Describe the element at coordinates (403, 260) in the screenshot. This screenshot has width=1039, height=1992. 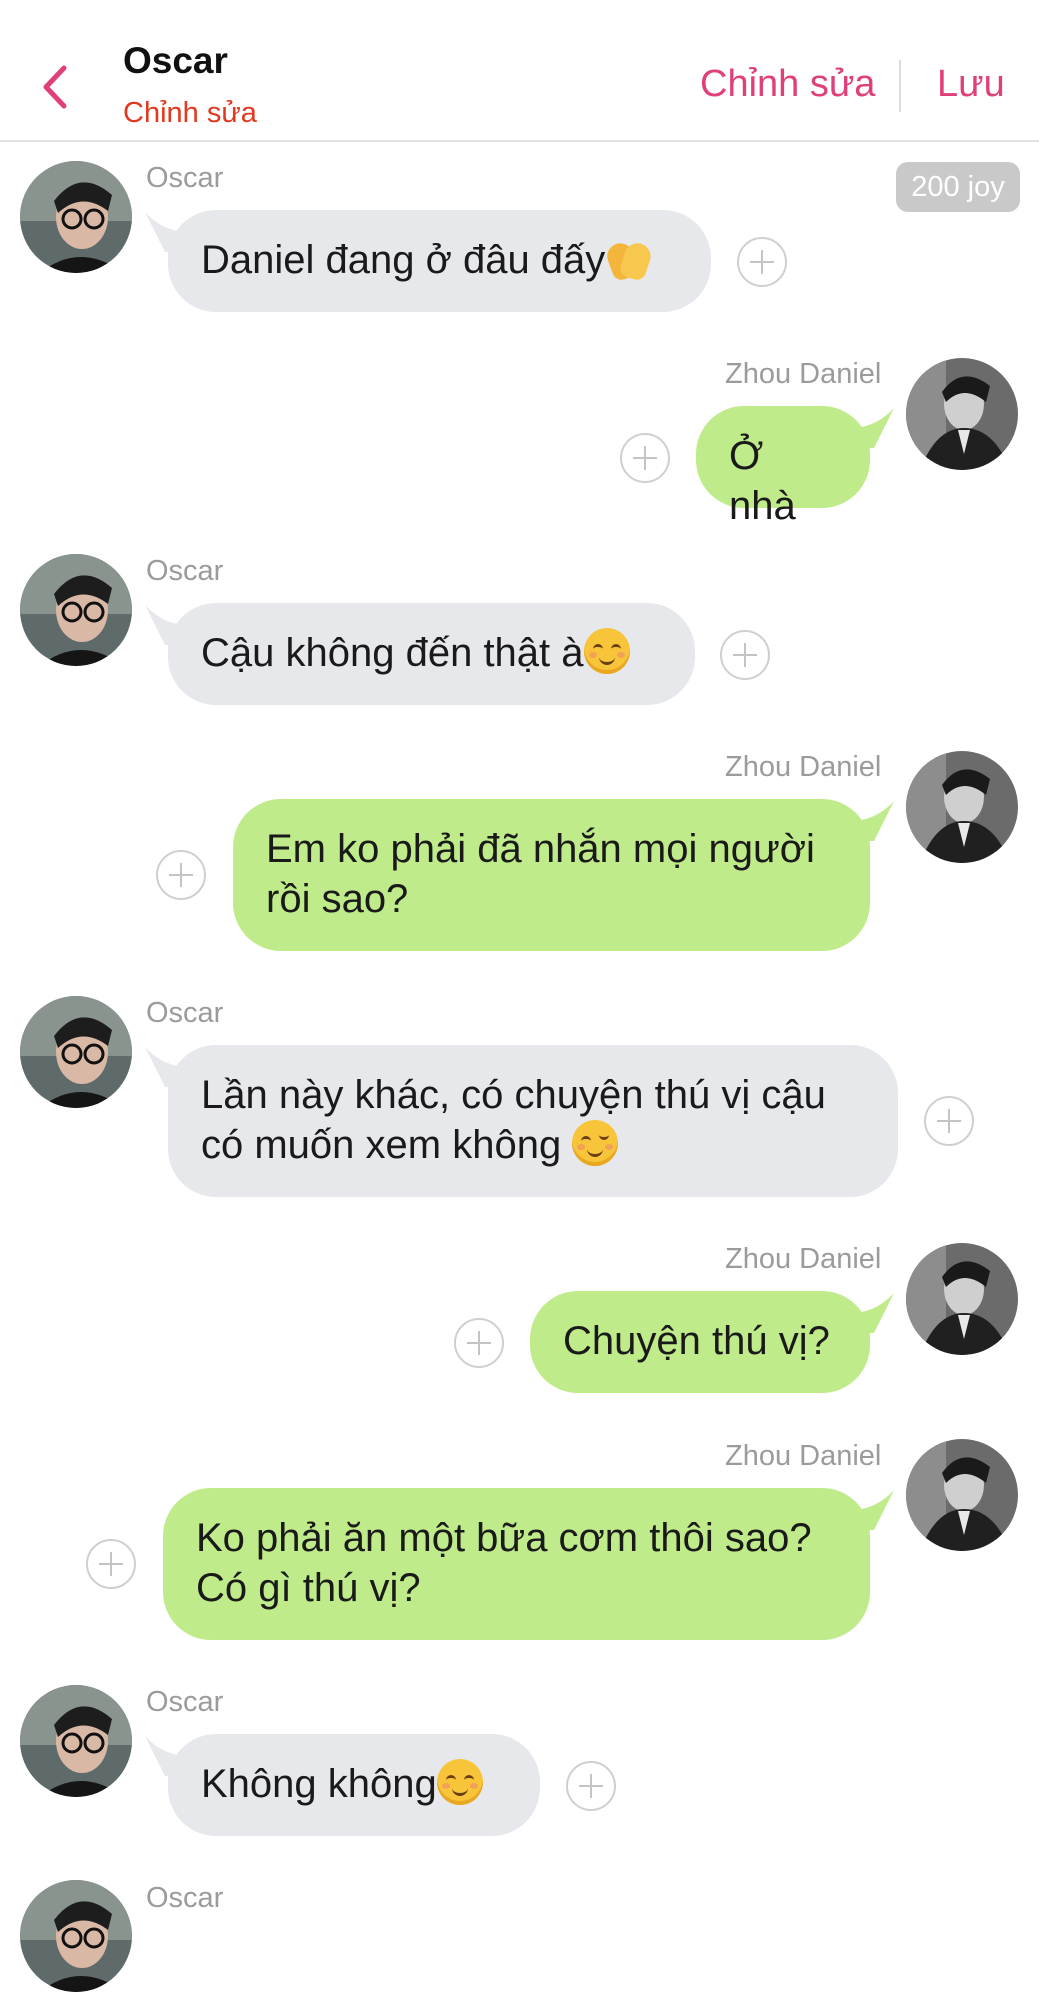
I see `message-text: Daniel đang ở đâu đấy` at that location.